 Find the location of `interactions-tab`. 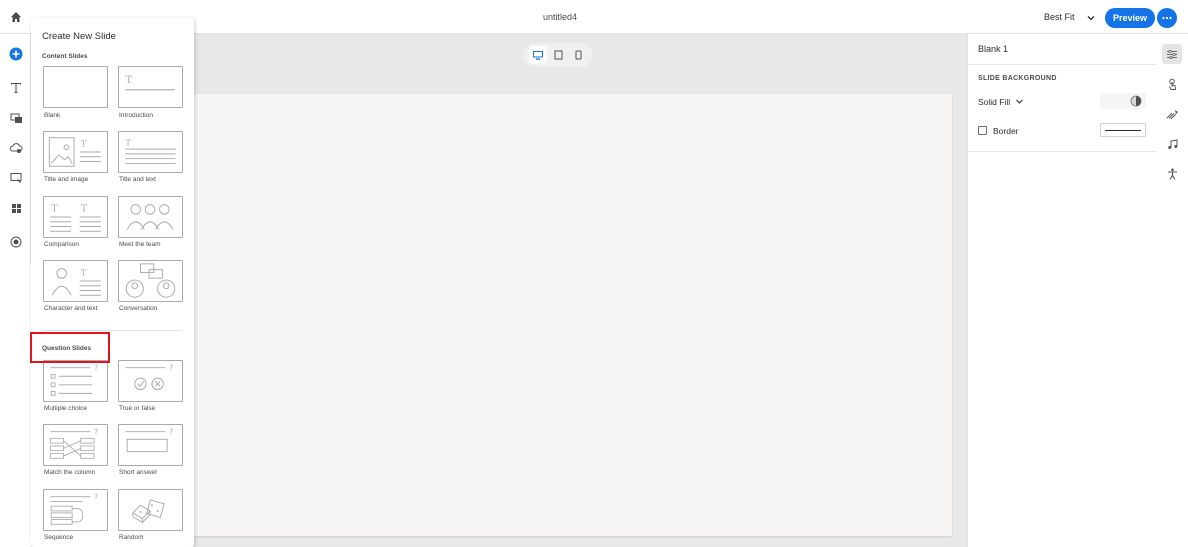

interactions-tab is located at coordinates (1172, 84).